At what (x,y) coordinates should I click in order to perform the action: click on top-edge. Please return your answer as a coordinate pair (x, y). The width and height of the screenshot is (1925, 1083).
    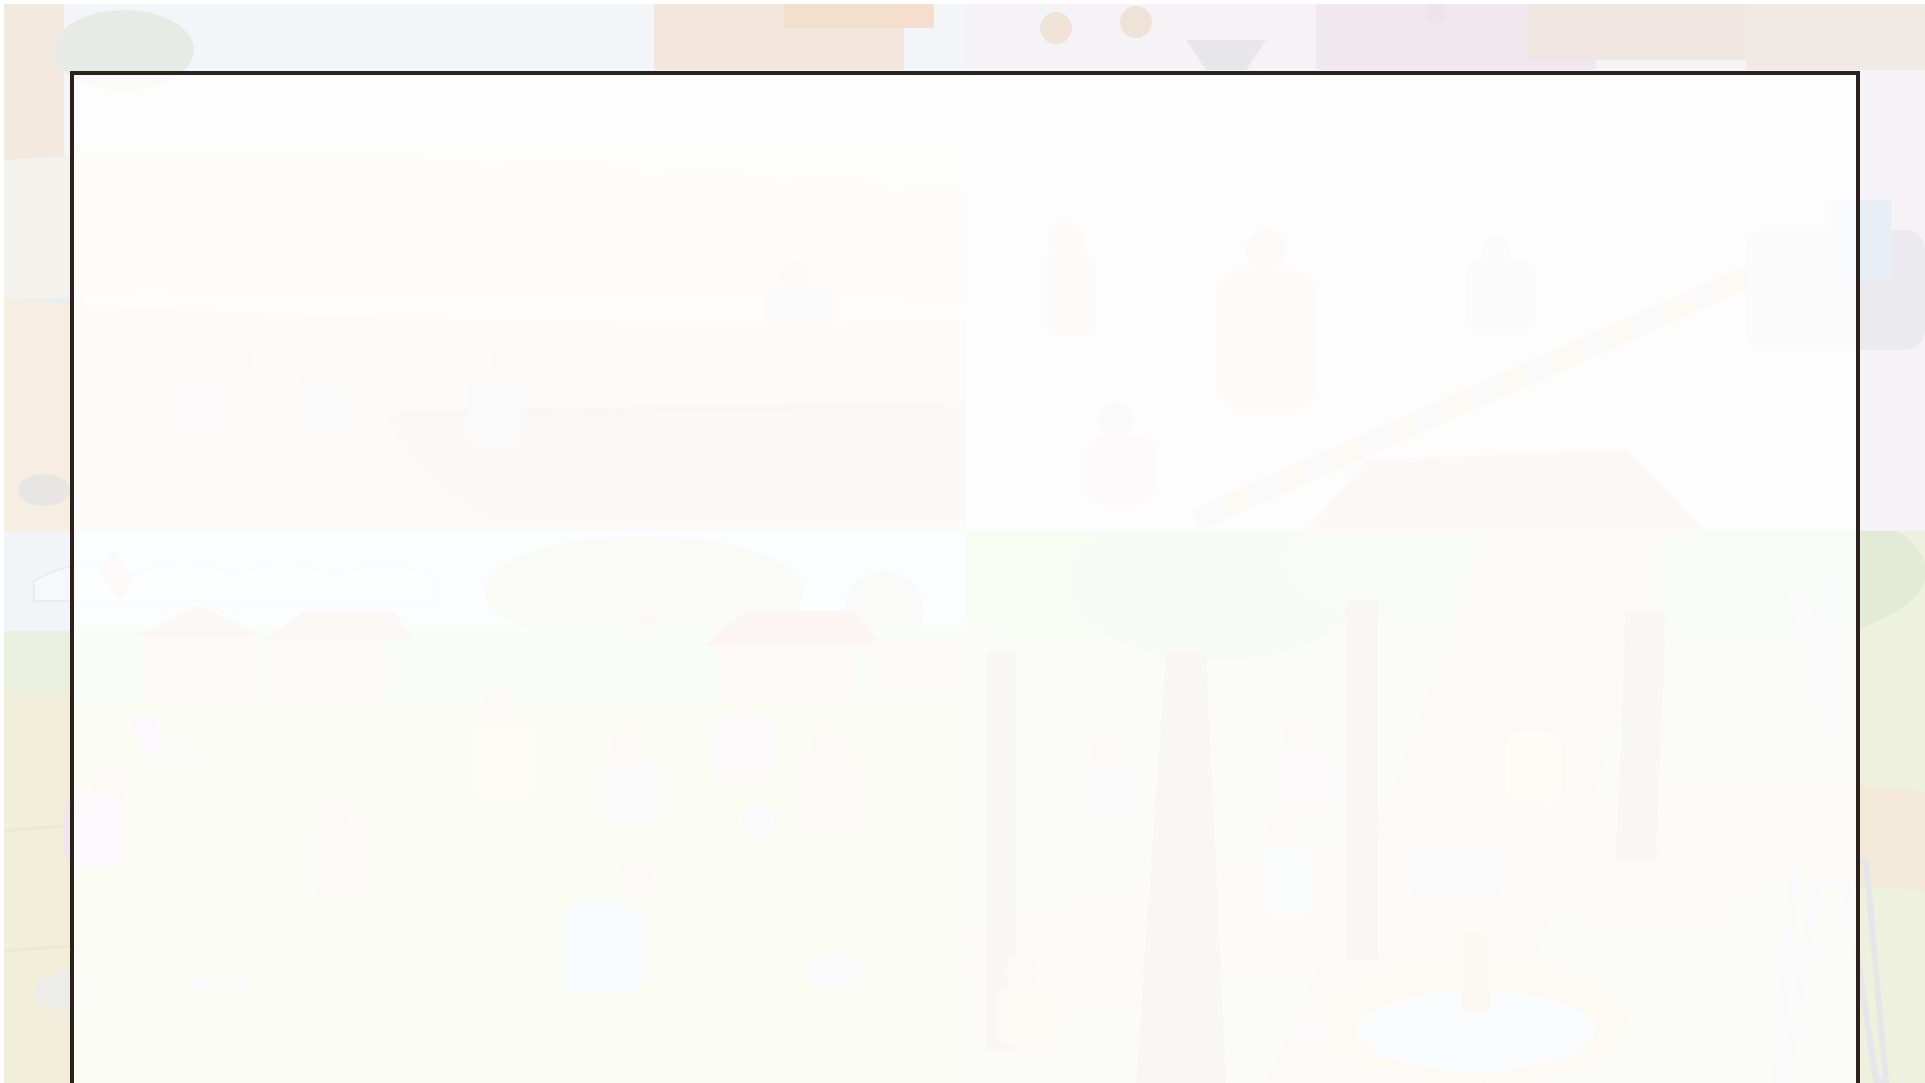
    Looking at the image, I should click on (962, 2).